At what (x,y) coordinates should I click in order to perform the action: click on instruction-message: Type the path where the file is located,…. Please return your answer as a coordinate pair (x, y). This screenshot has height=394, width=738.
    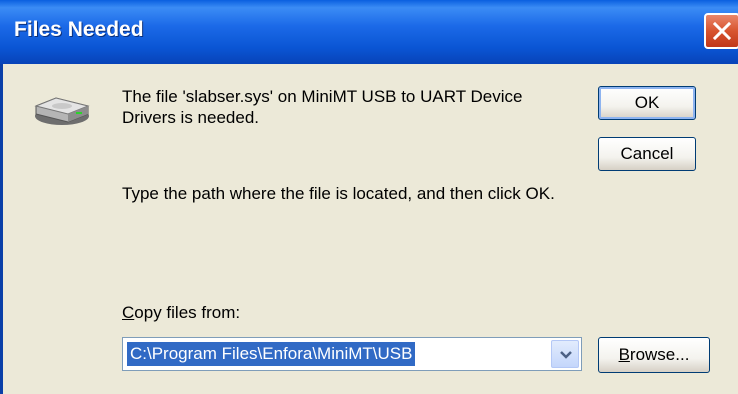
    Looking at the image, I should click on (338, 193).